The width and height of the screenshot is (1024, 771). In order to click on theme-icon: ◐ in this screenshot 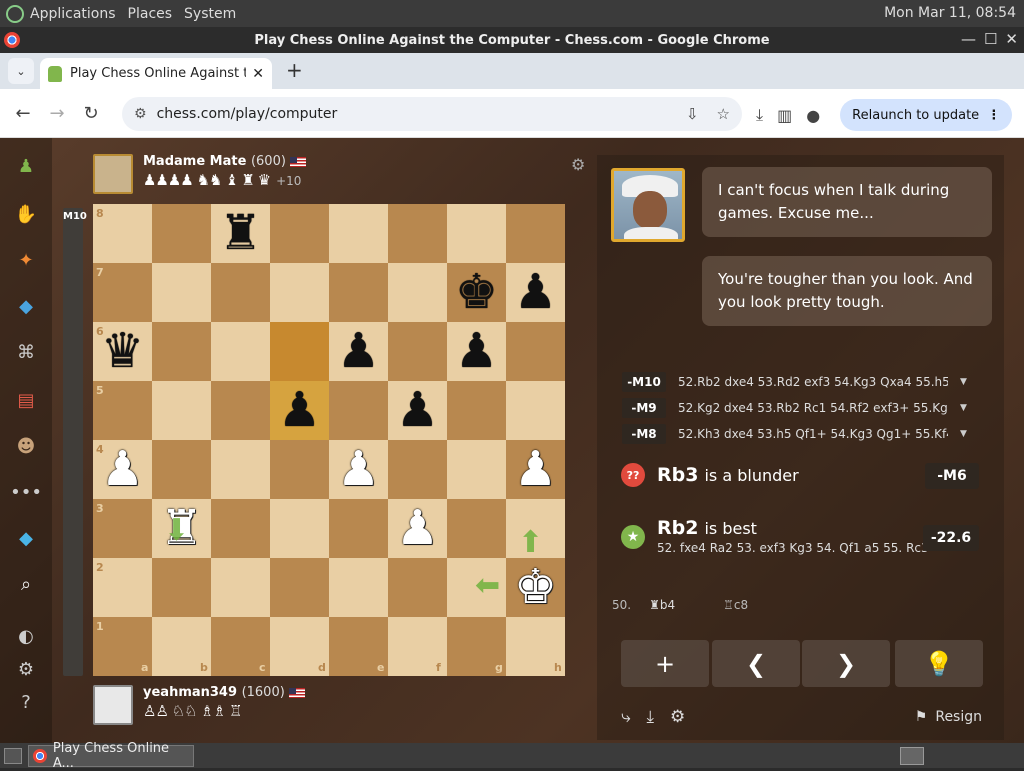, I will do `click(26, 636)`.